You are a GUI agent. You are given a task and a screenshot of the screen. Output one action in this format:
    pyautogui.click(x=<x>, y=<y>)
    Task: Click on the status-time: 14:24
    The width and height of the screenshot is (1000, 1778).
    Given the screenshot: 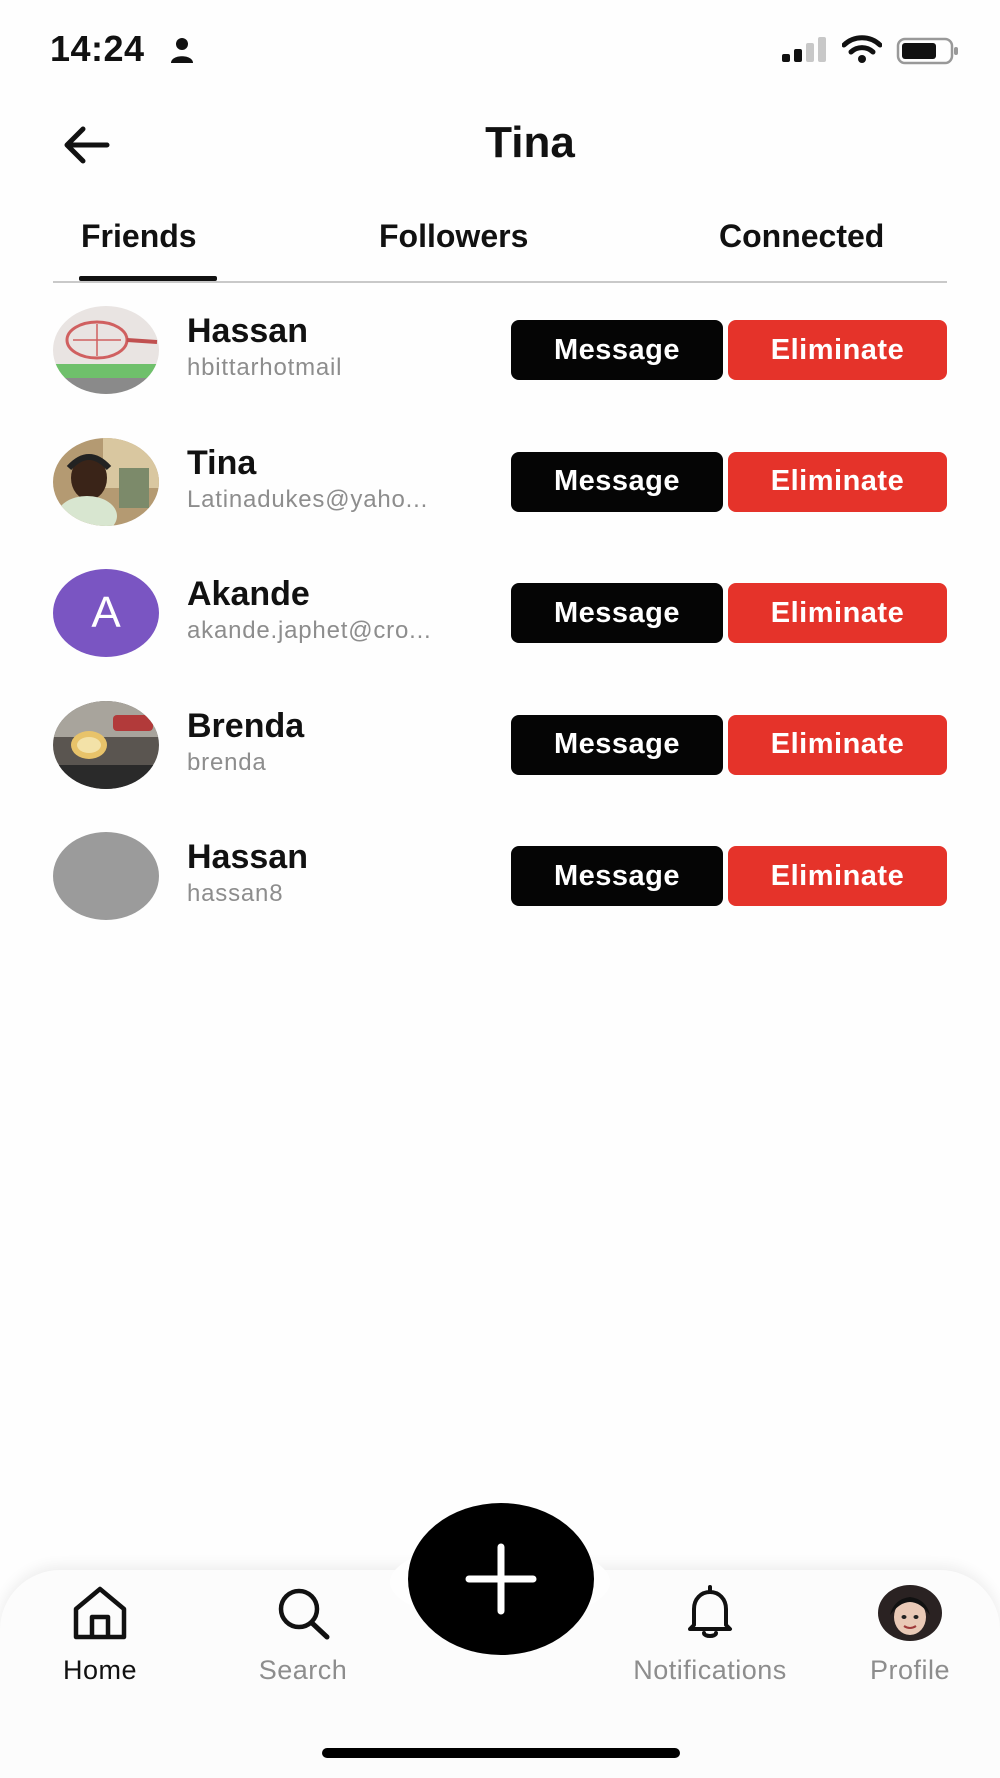 What is the action you would take?
    pyautogui.click(x=97, y=48)
    